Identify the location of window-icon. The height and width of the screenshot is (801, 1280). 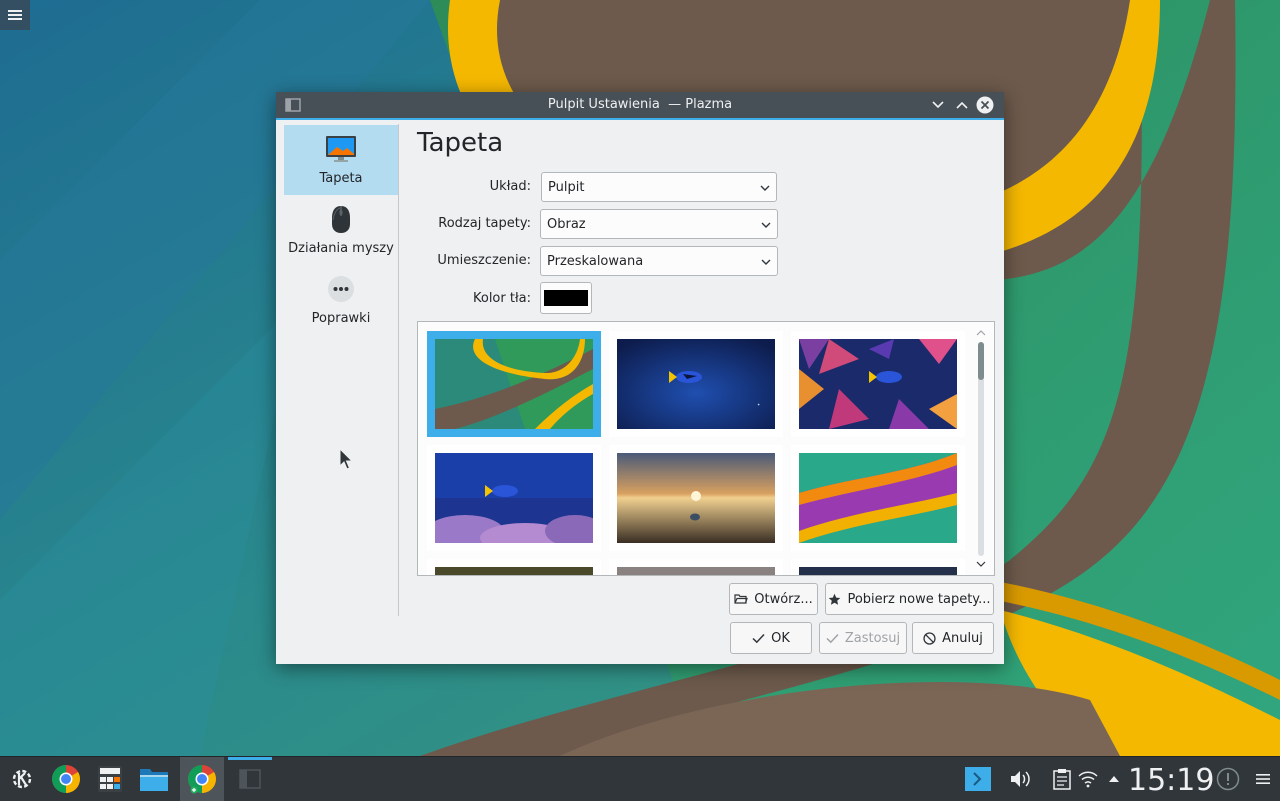
(250, 779).